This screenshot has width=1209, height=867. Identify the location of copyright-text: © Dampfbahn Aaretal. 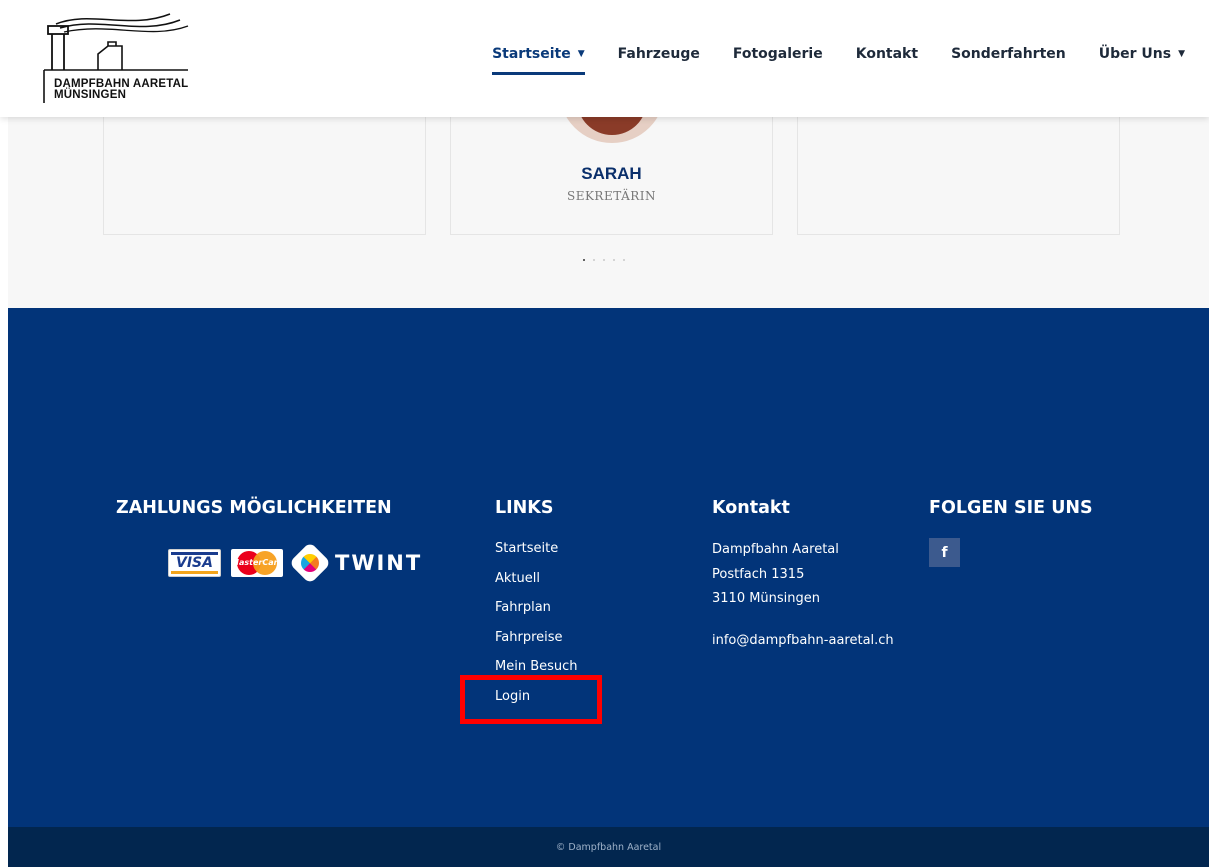
(608, 847).